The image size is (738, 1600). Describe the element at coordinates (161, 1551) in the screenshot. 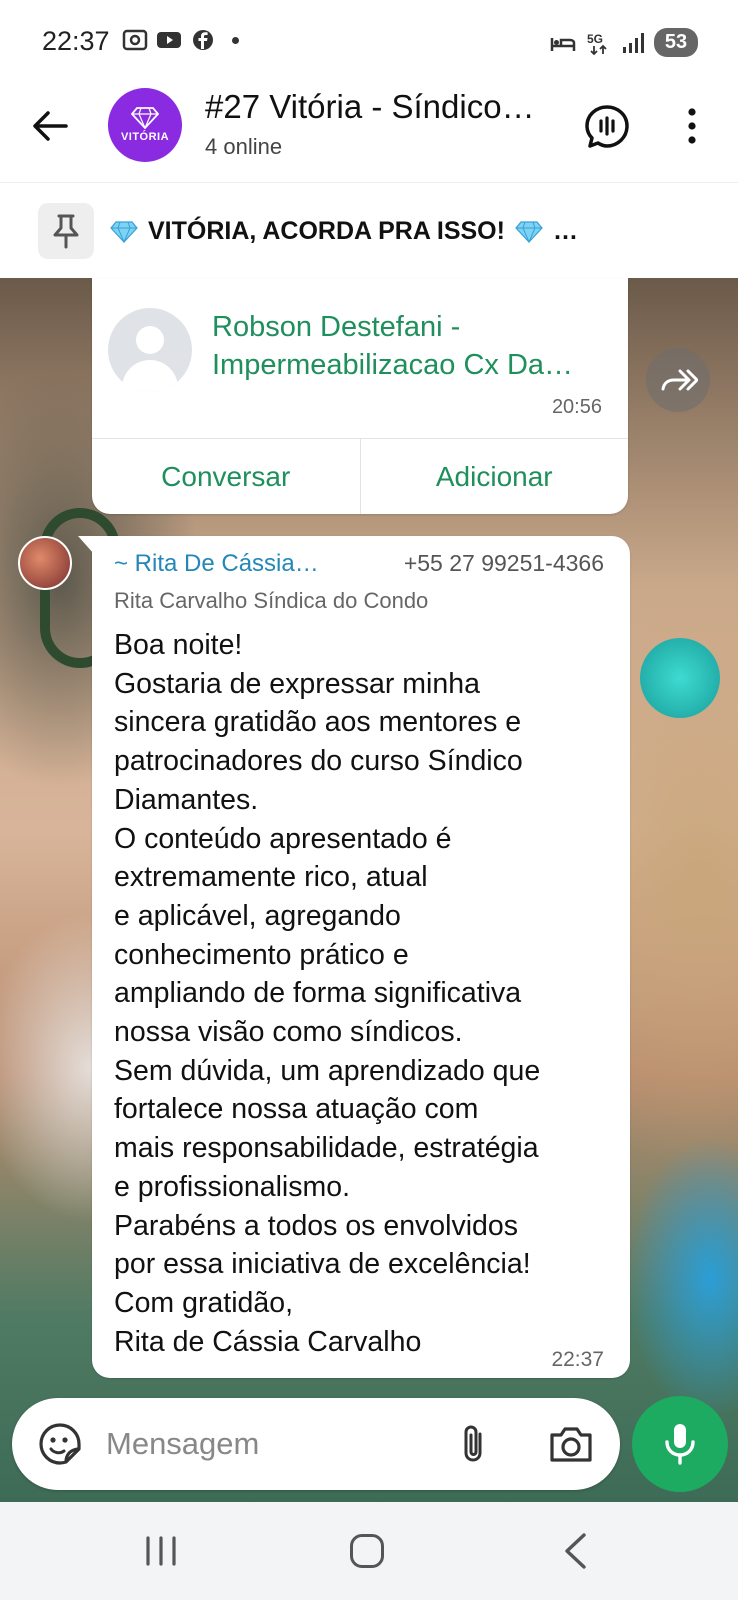

I see `recents-icon` at that location.